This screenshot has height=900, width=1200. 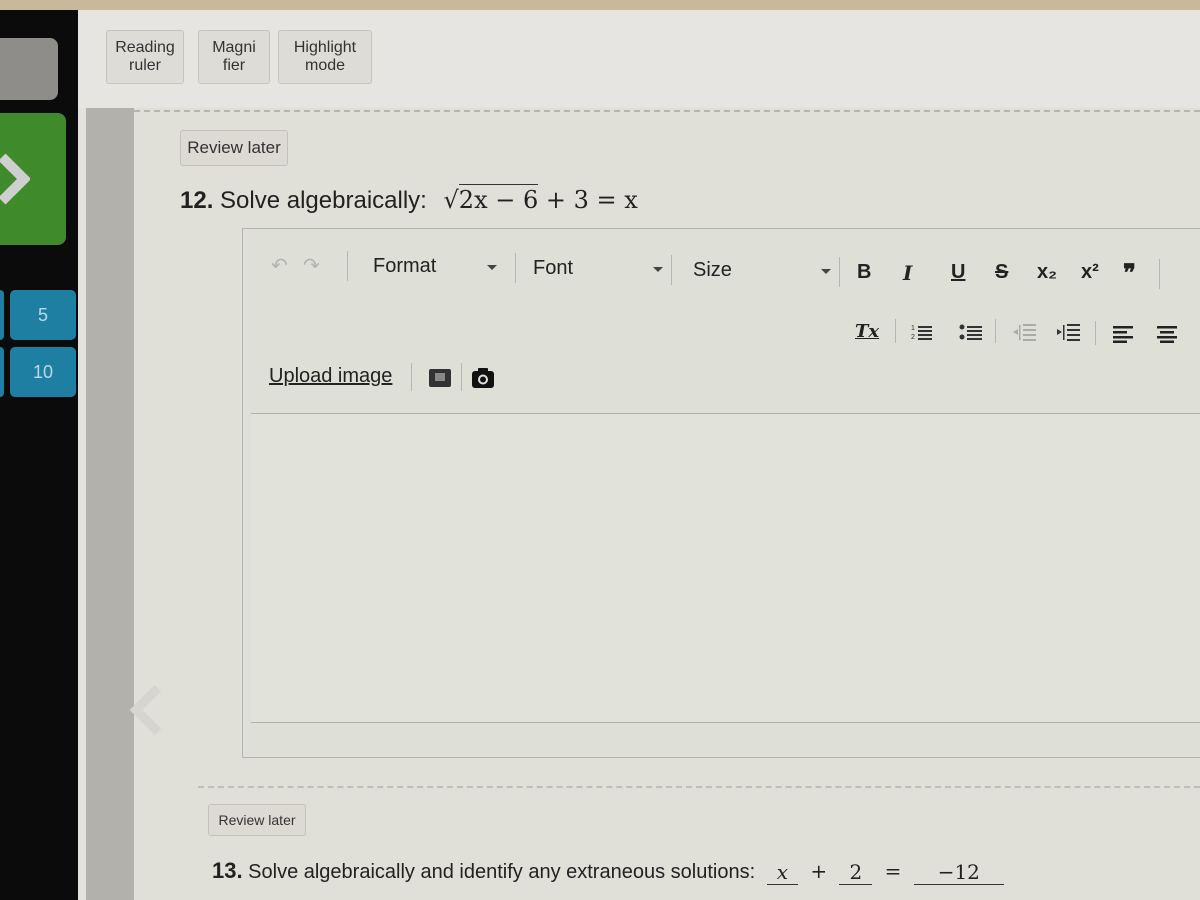 I want to click on highlight-mode-button: Highlight mode, so click(x=325, y=57).